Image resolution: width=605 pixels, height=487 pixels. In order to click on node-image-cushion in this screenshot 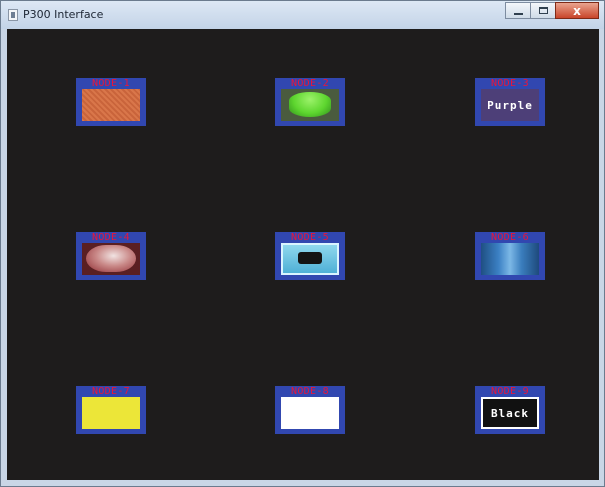, I will do `click(111, 259)`.